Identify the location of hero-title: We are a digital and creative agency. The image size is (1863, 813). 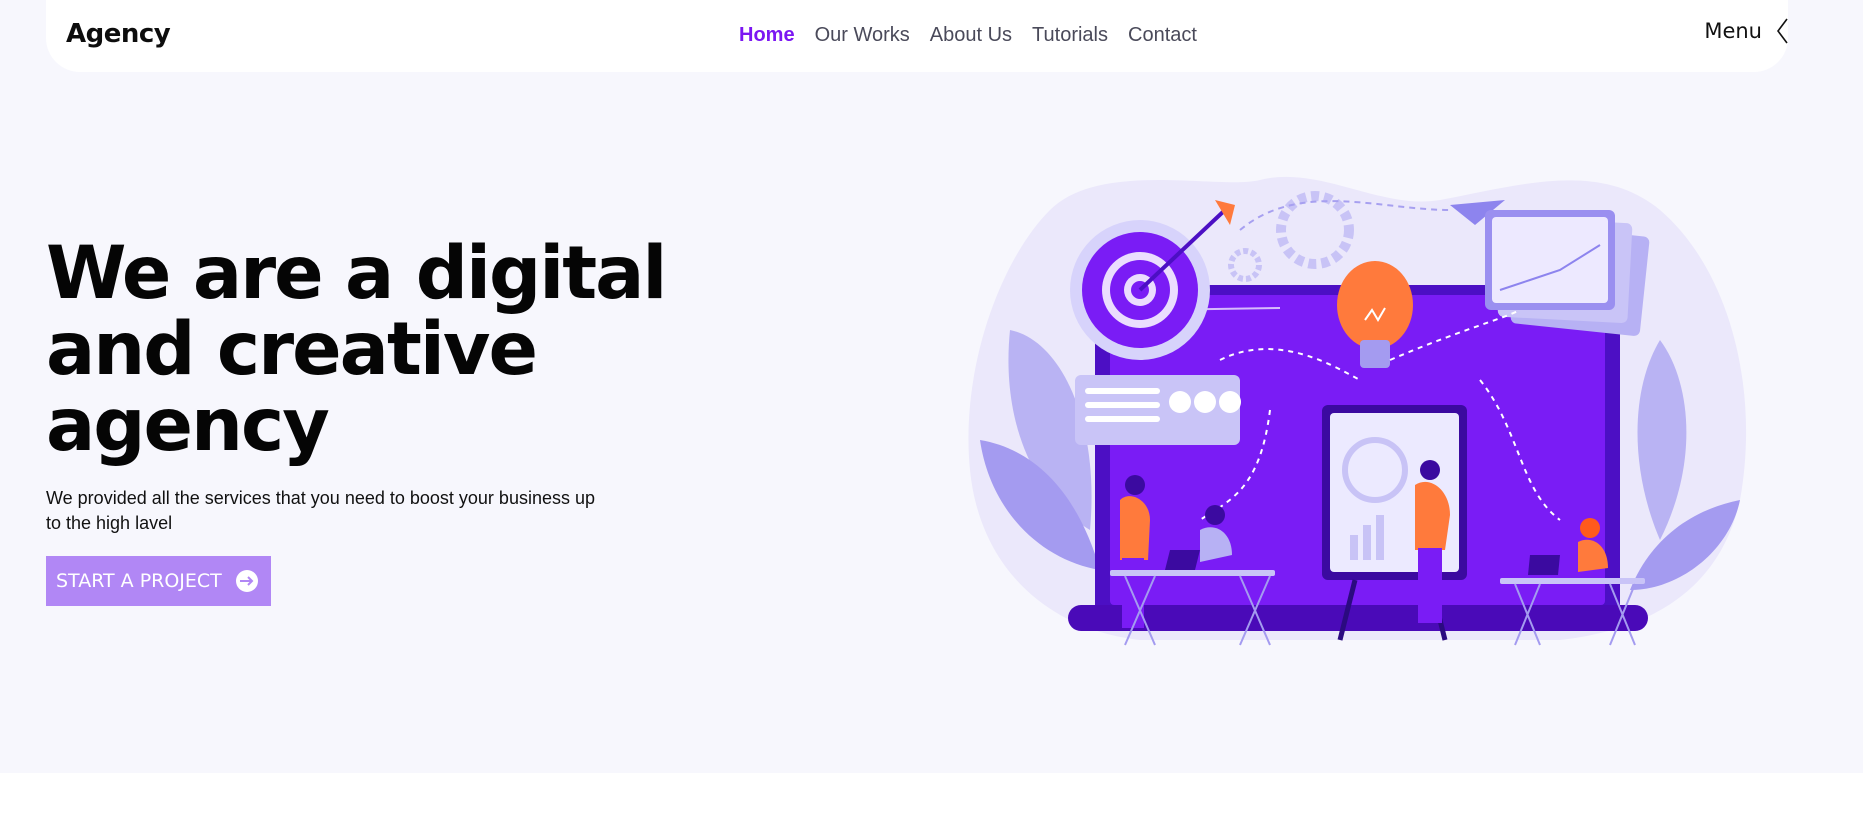
(371, 350).